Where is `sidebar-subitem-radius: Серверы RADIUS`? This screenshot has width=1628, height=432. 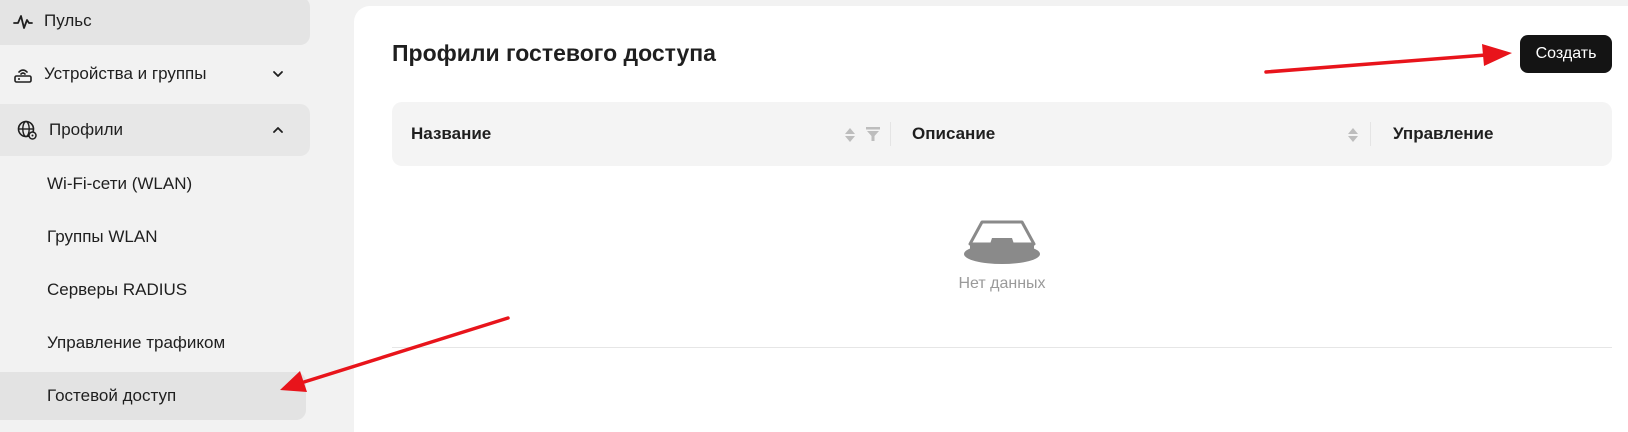
sidebar-subitem-radius: Серверы RADIUS is located at coordinates (153, 290).